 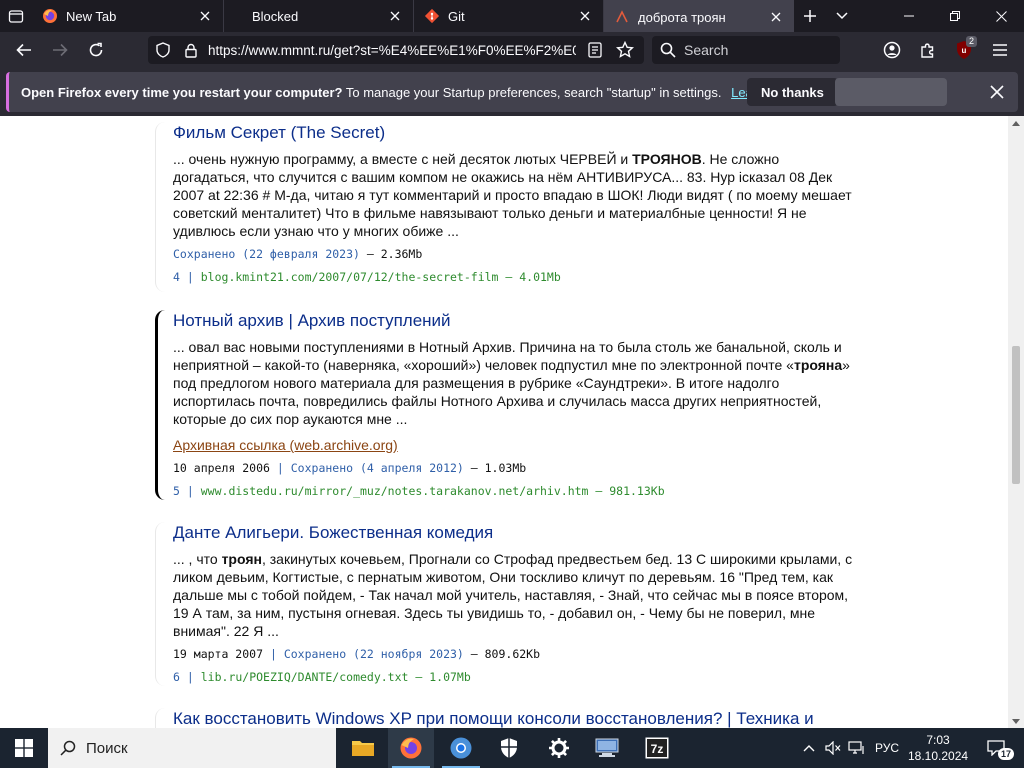 I want to click on result-title-link: Нотный архив | Архив поступлений, so click(x=514, y=321).